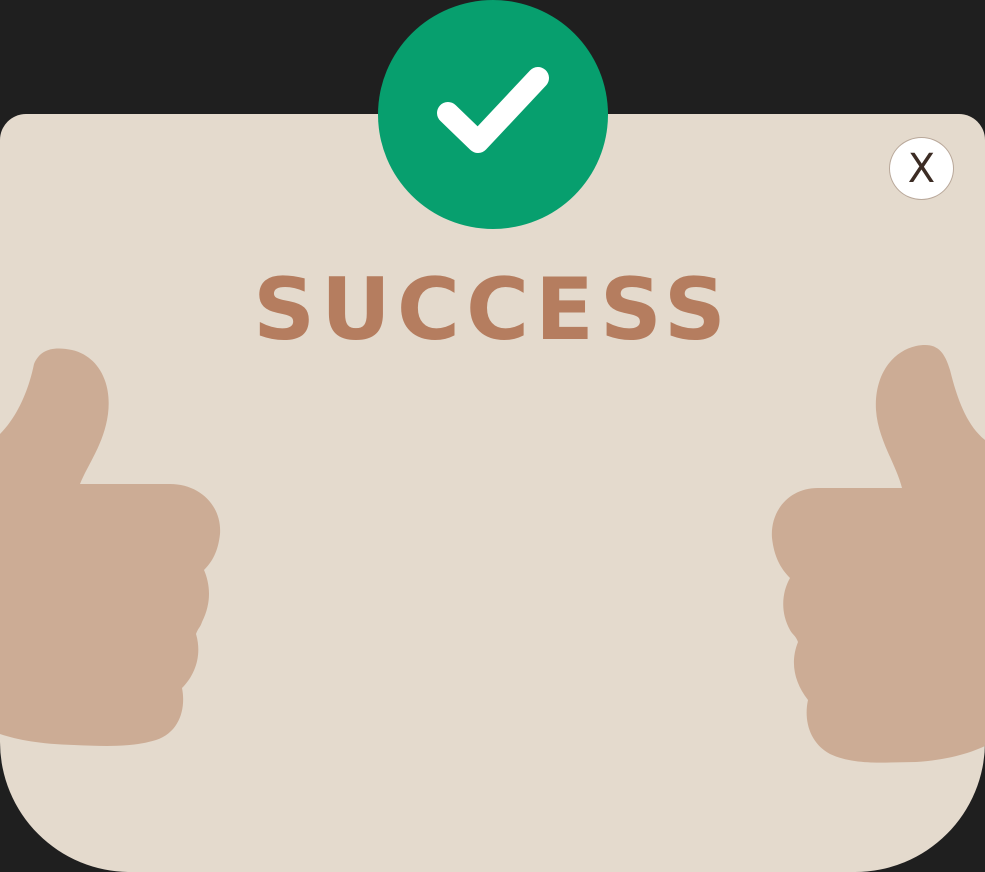 This screenshot has height=872, width=985. I want to click on success-status-badge, so click(493, 114).